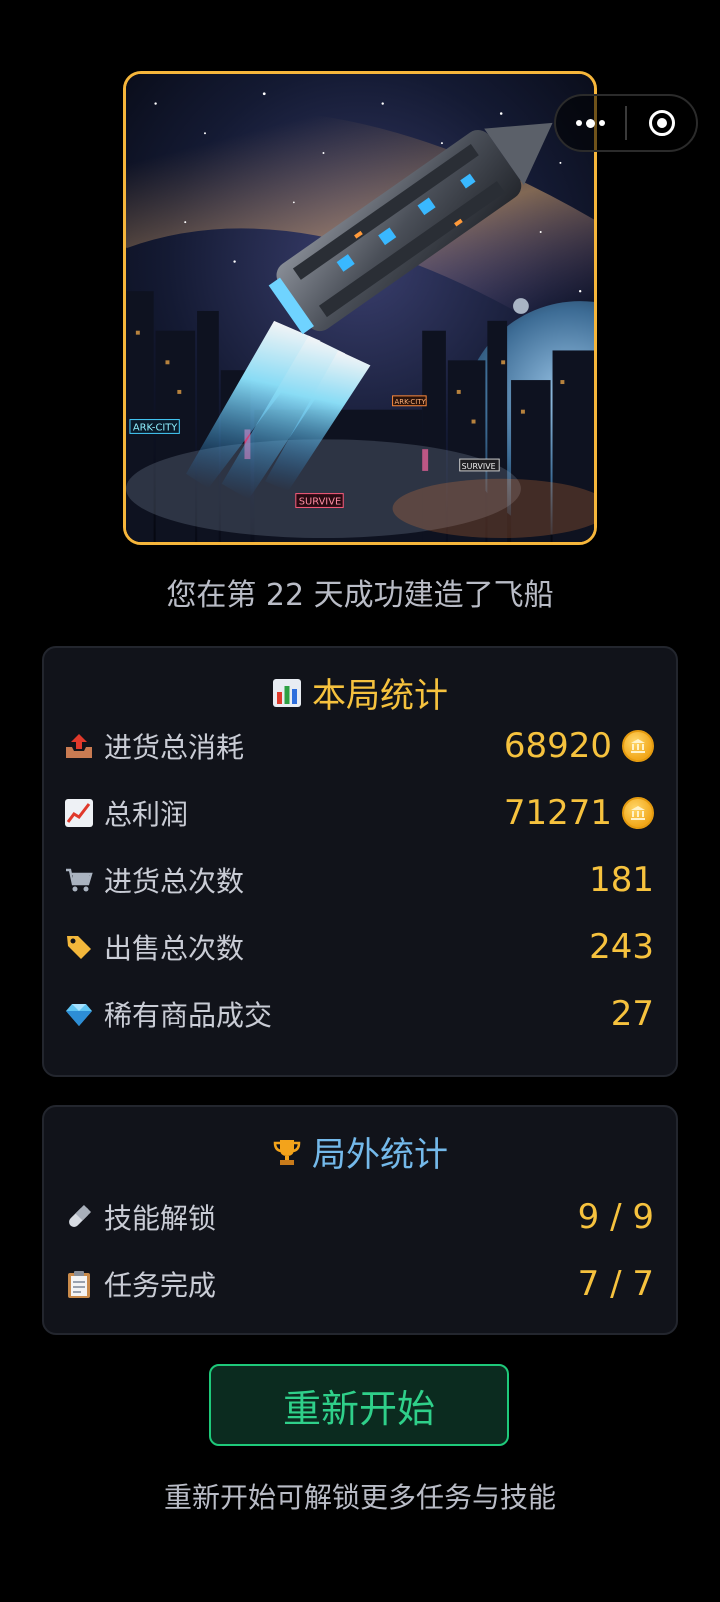 This screenshot has width=720, height=1602. Describe the element at coordinates (359, 880) in the screenshot. I see `stat-row-purchase-count: 进货总次数 181` at that location.